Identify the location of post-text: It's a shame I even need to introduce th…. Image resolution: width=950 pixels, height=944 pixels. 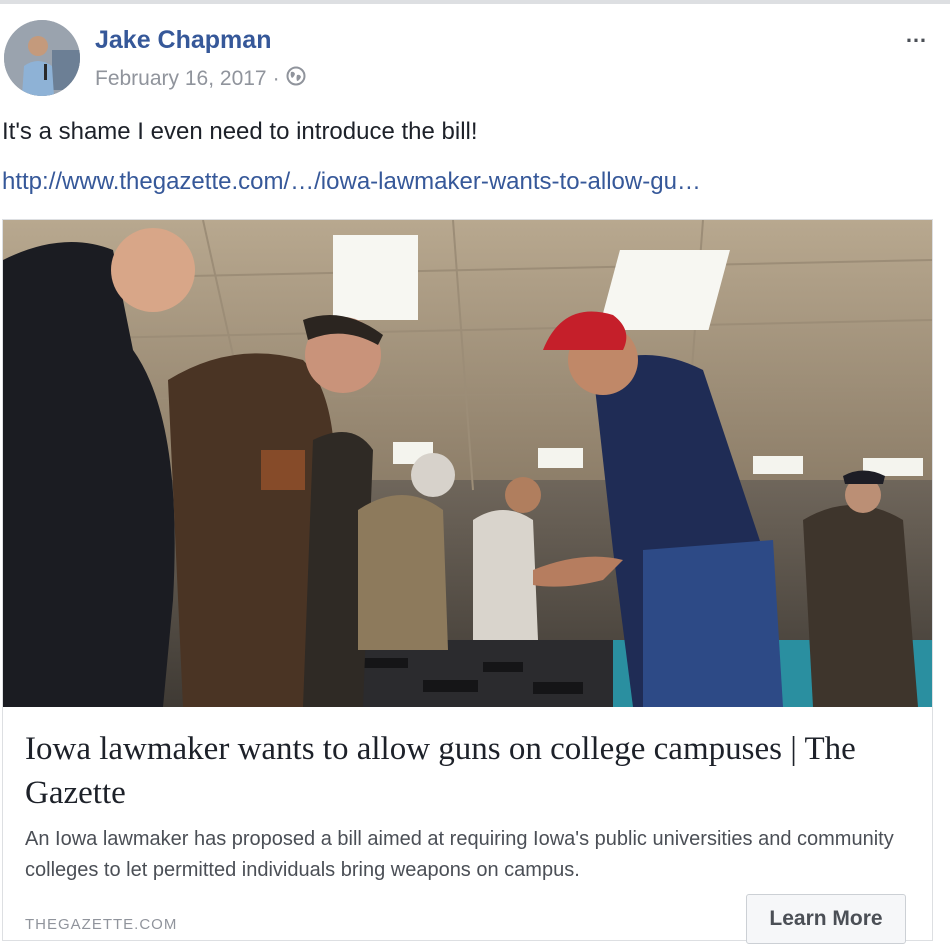
(240, 131).